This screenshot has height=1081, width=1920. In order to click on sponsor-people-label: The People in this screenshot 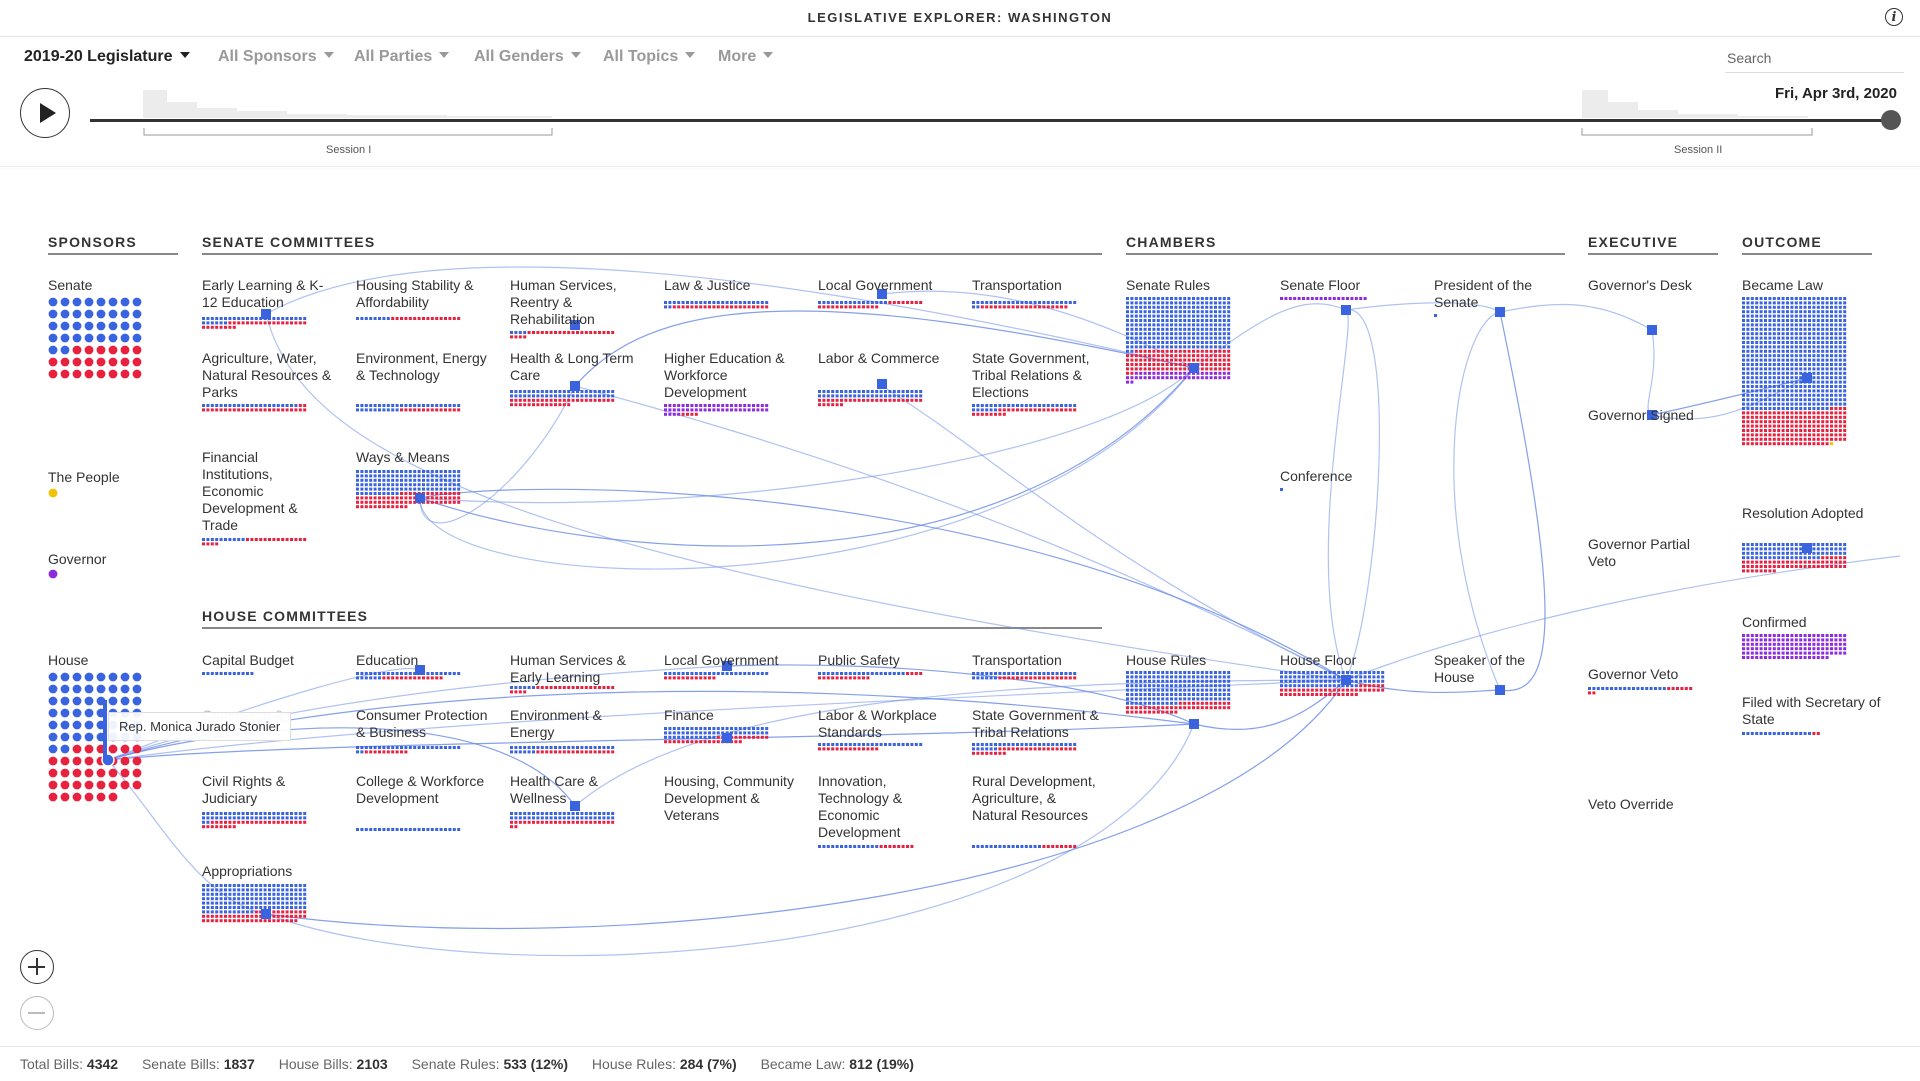, I will do `click(84, 477)`.